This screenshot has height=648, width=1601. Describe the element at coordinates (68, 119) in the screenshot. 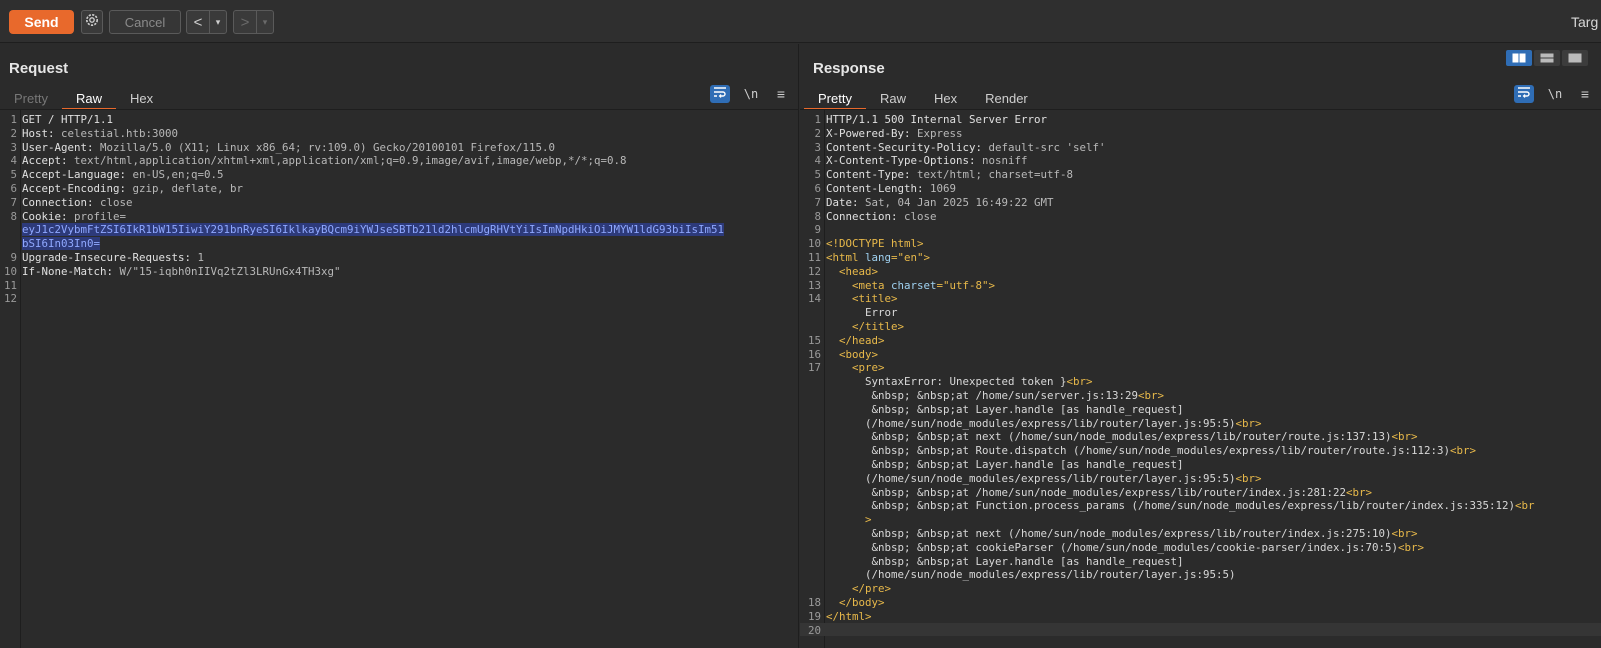

I see `header-name: GET / HTTP/1.1` at that location.